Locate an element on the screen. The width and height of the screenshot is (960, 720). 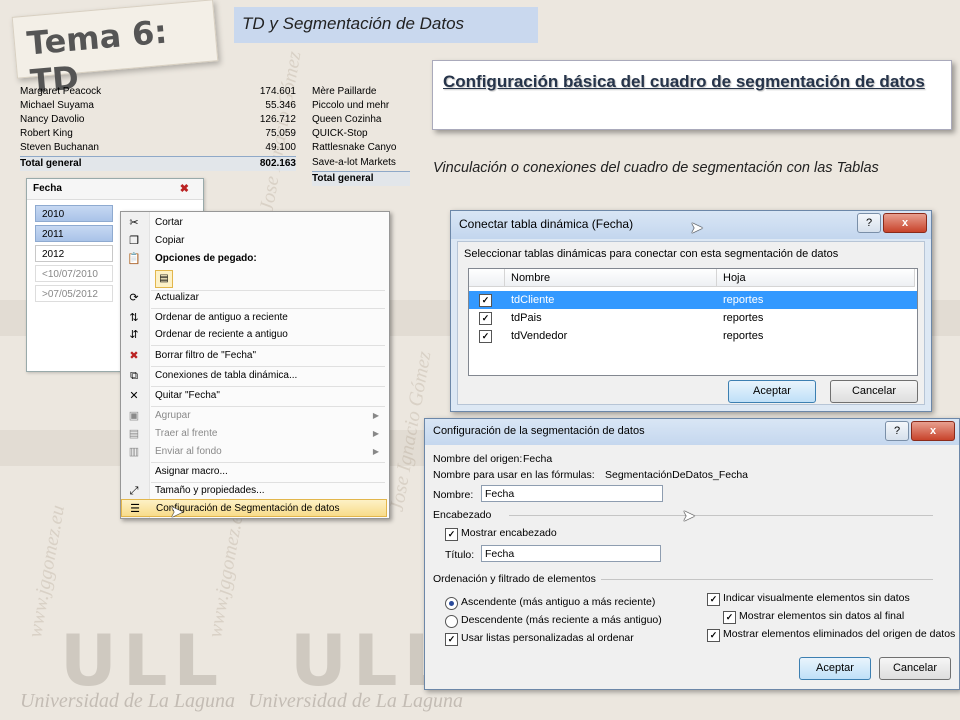
header-group-label: Encabezado is located at coordinates (462, 515).